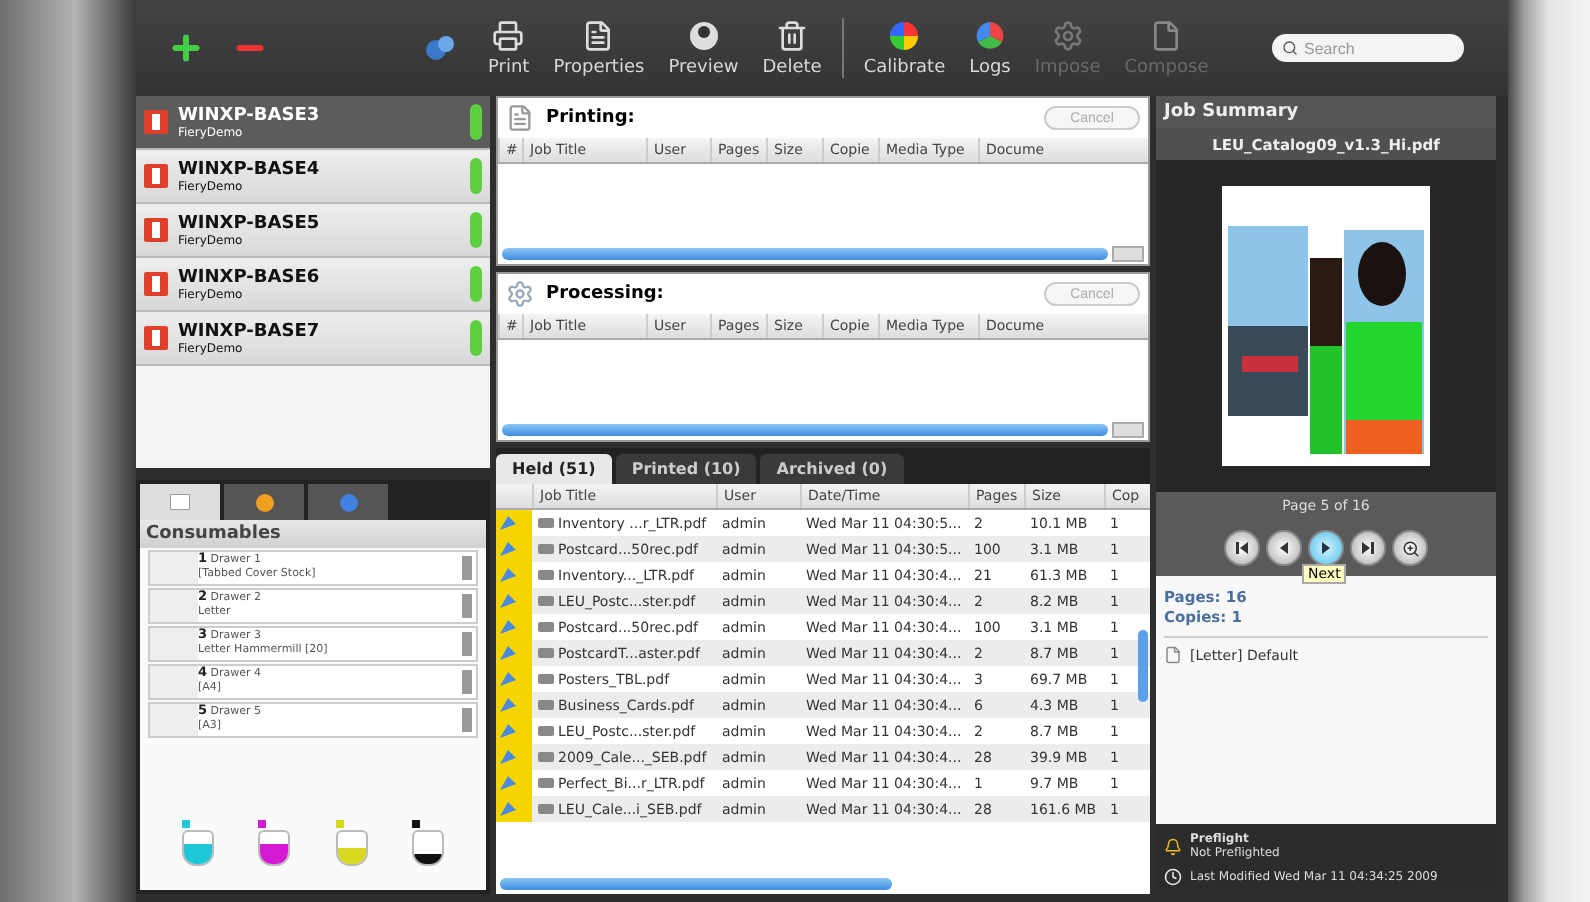 The width and height of the screenshot is (1590, 902). I want to click on spheres-icon, so click(440, 48).